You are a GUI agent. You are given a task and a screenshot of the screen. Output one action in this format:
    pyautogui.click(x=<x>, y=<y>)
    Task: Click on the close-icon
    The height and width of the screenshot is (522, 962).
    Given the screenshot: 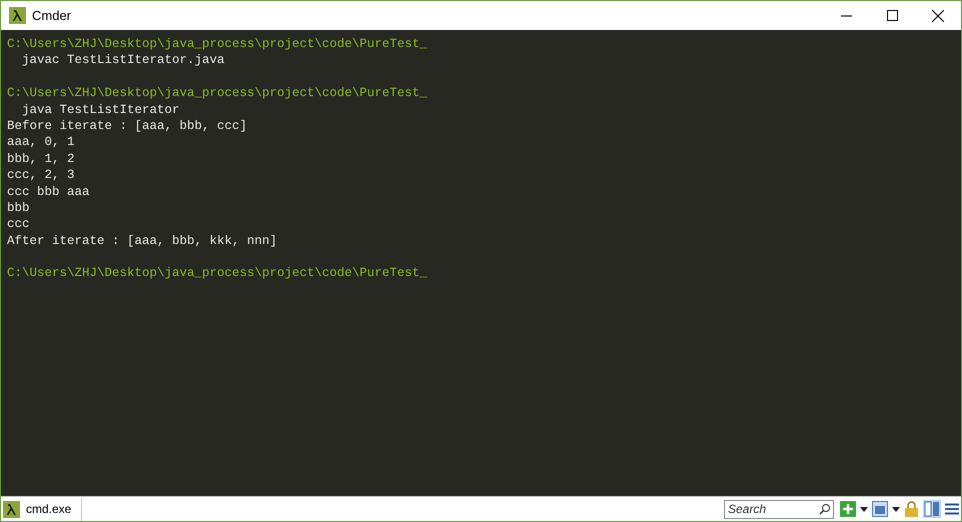 What is the action you would take?
    pyautogui.click(x=938, y=16)
    